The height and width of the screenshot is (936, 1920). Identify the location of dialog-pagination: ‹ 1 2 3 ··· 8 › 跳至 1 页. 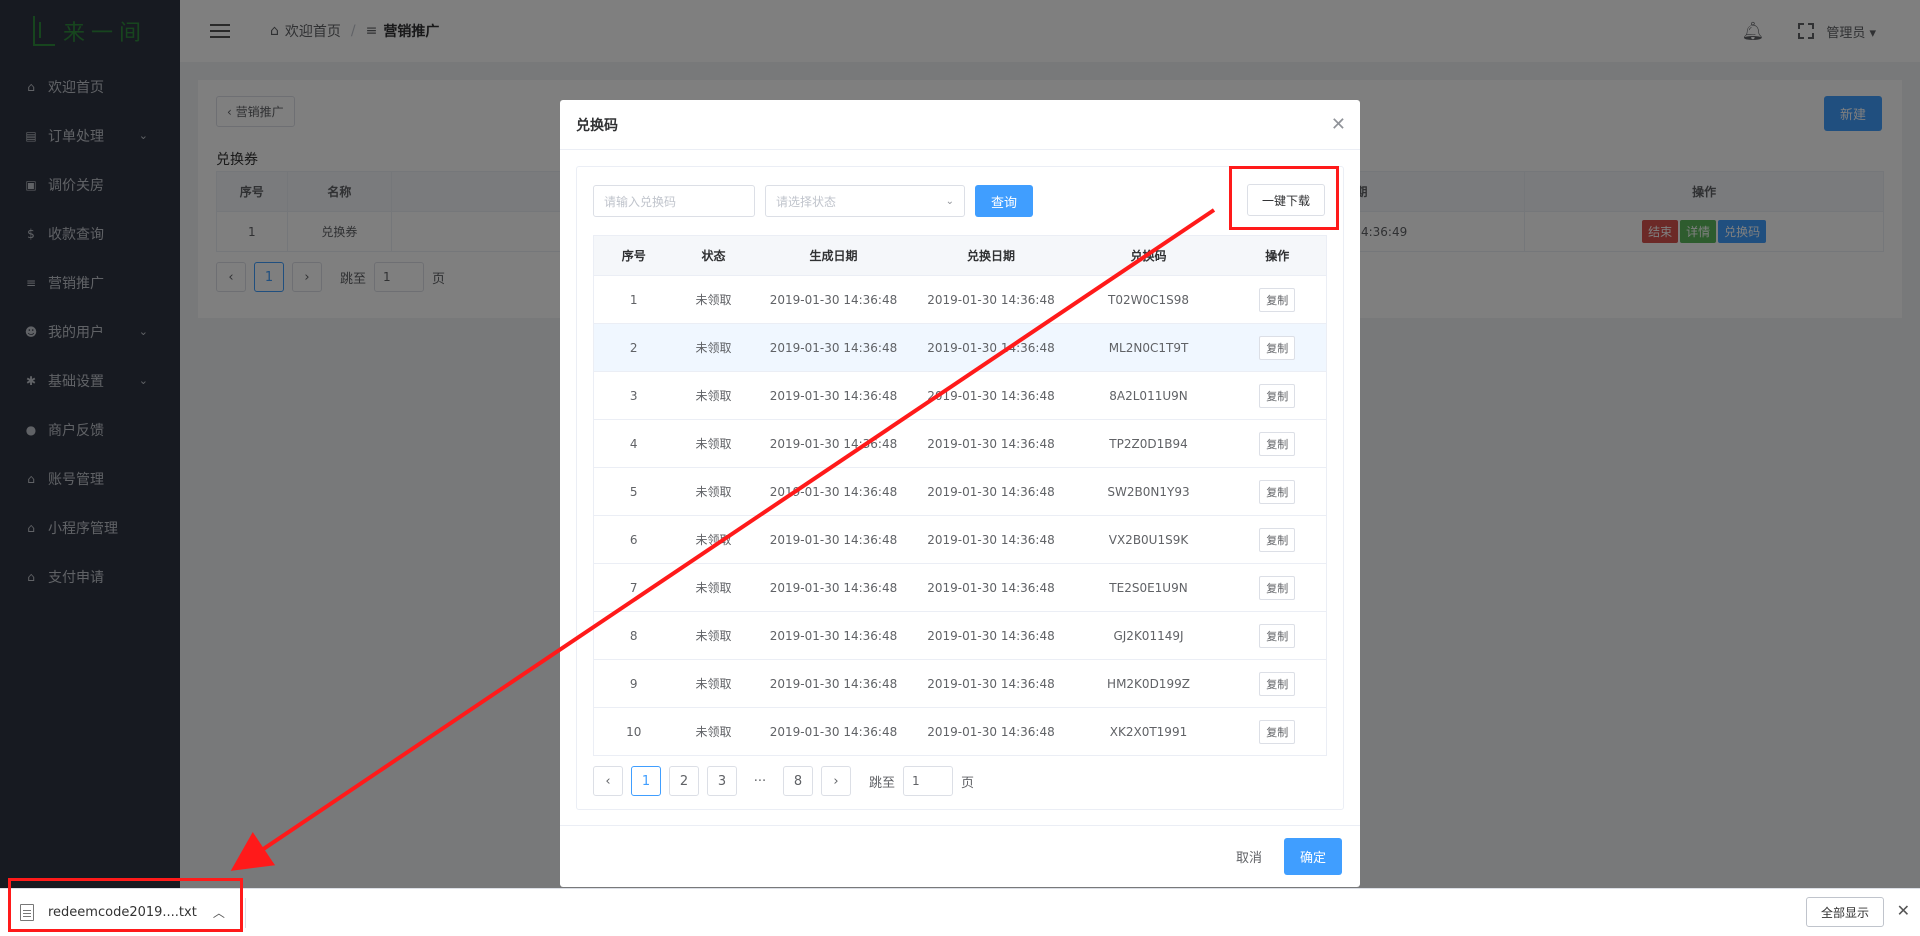
(960, 781).